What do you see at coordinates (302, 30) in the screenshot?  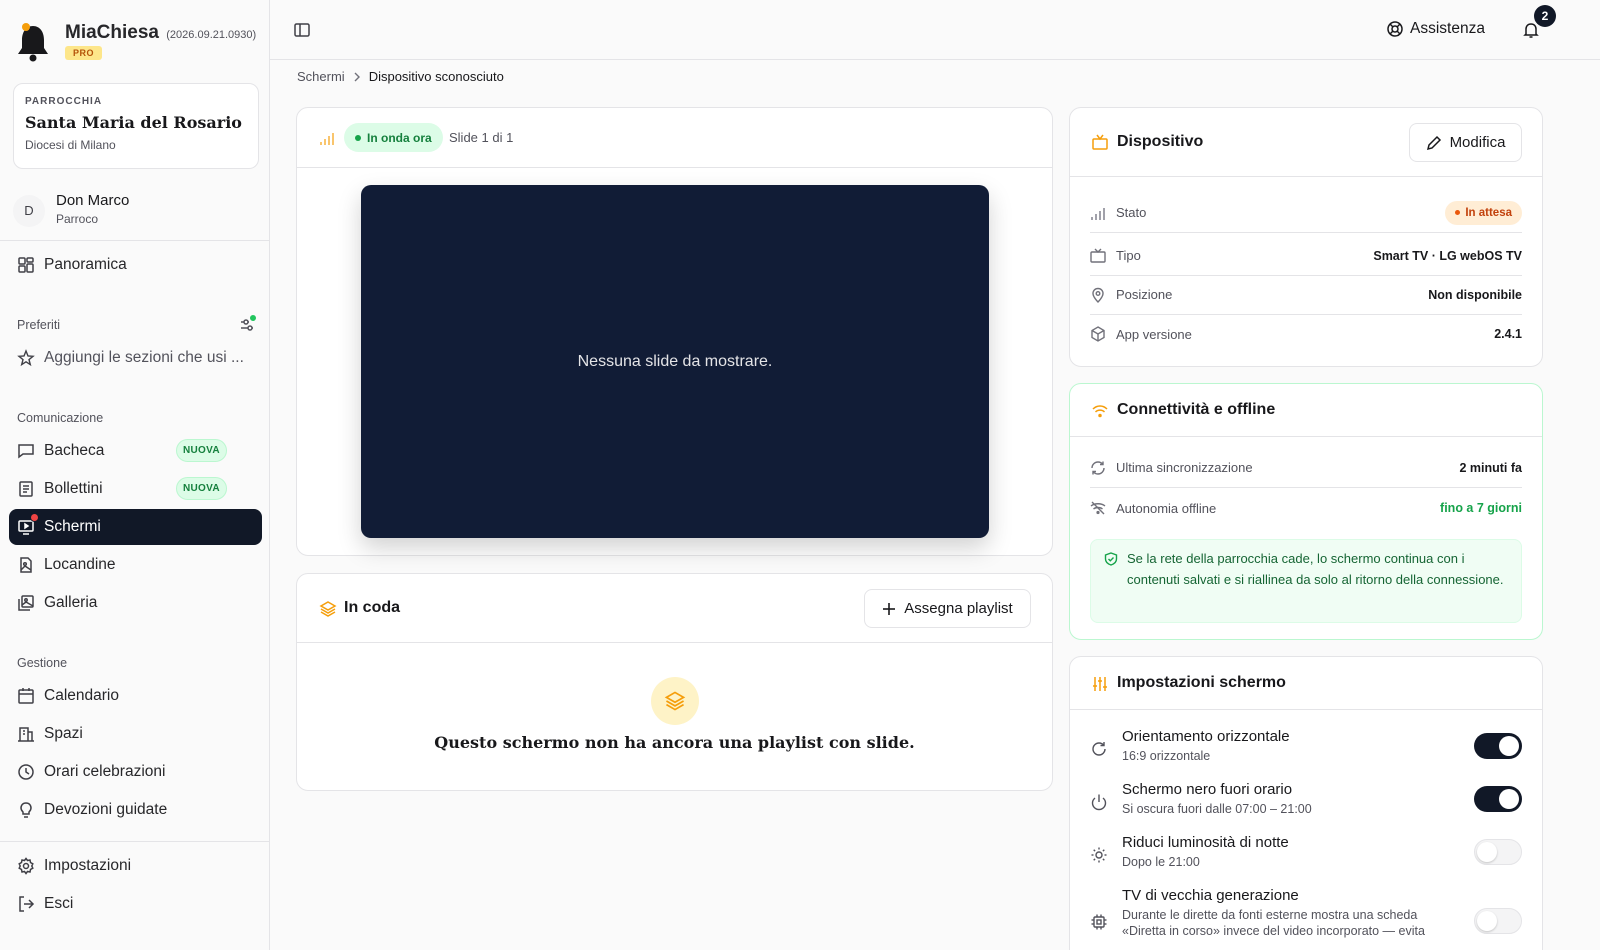 I see `sidebar-toggle-icon` at bounding box center [302, 30].